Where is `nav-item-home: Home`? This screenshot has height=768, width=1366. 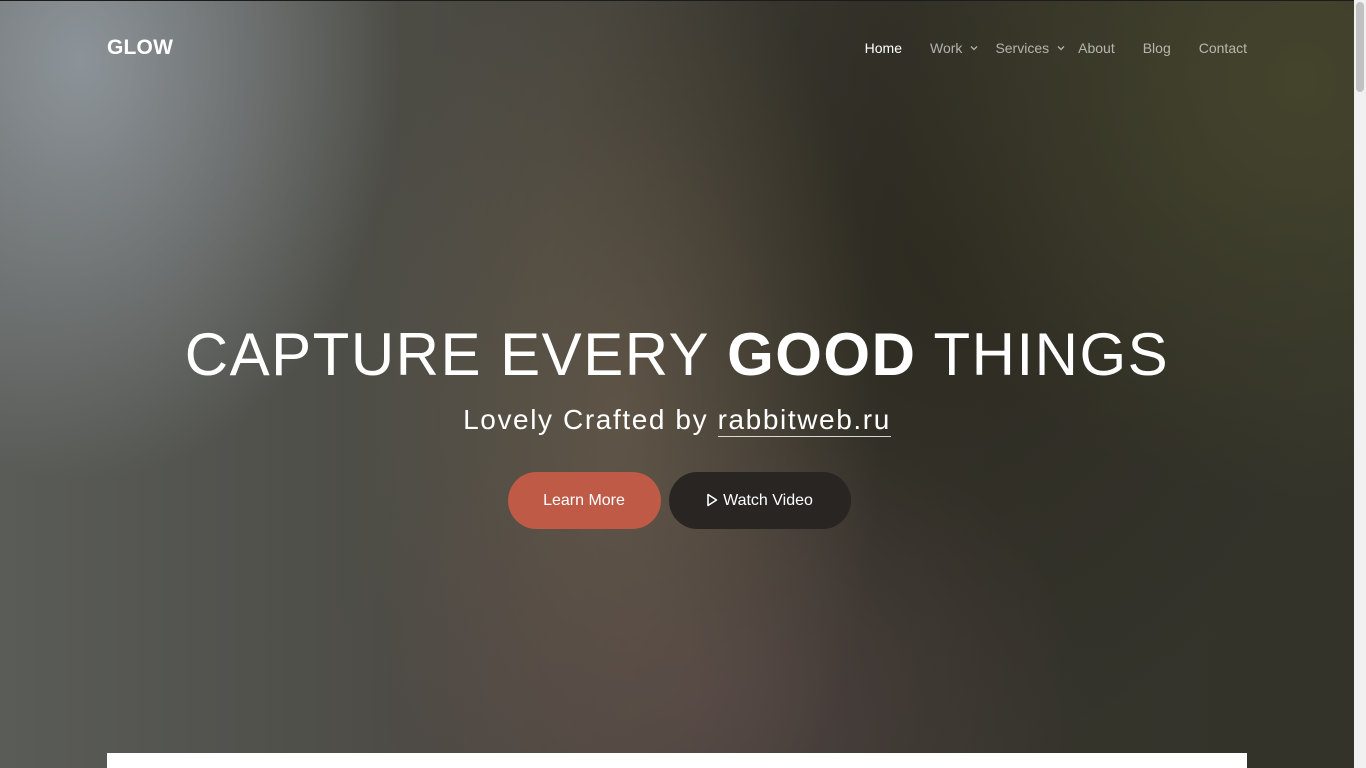
nav-item-home: Home is located at coordinates (883, 48).